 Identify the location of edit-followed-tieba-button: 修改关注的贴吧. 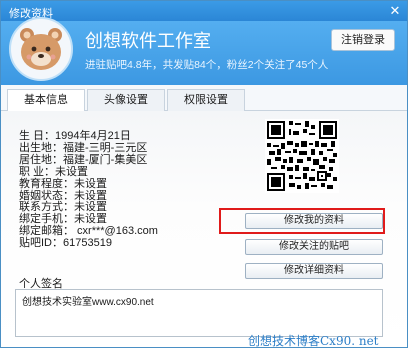
(314, 247).